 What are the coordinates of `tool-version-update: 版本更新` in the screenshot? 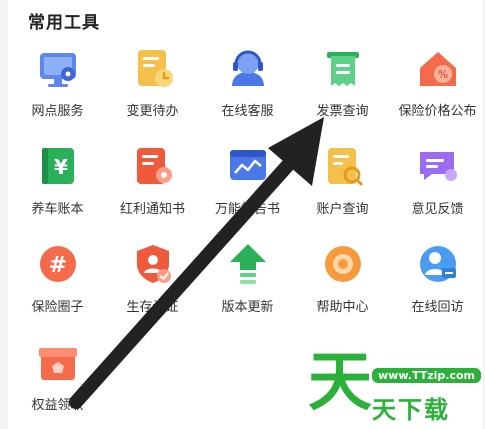 It's located at (247, 283).